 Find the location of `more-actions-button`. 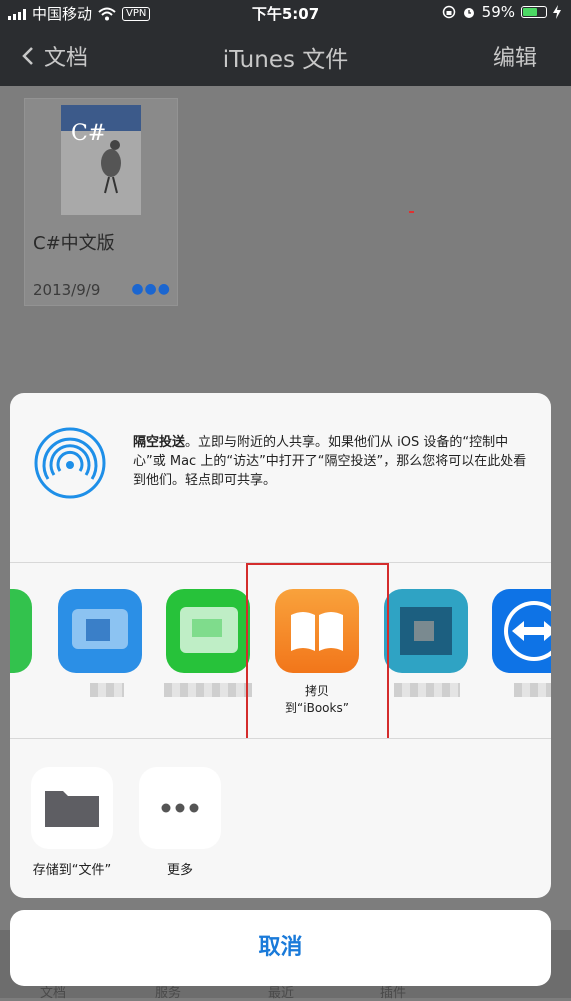

more-actions-button is located at coordinates (180, 808).